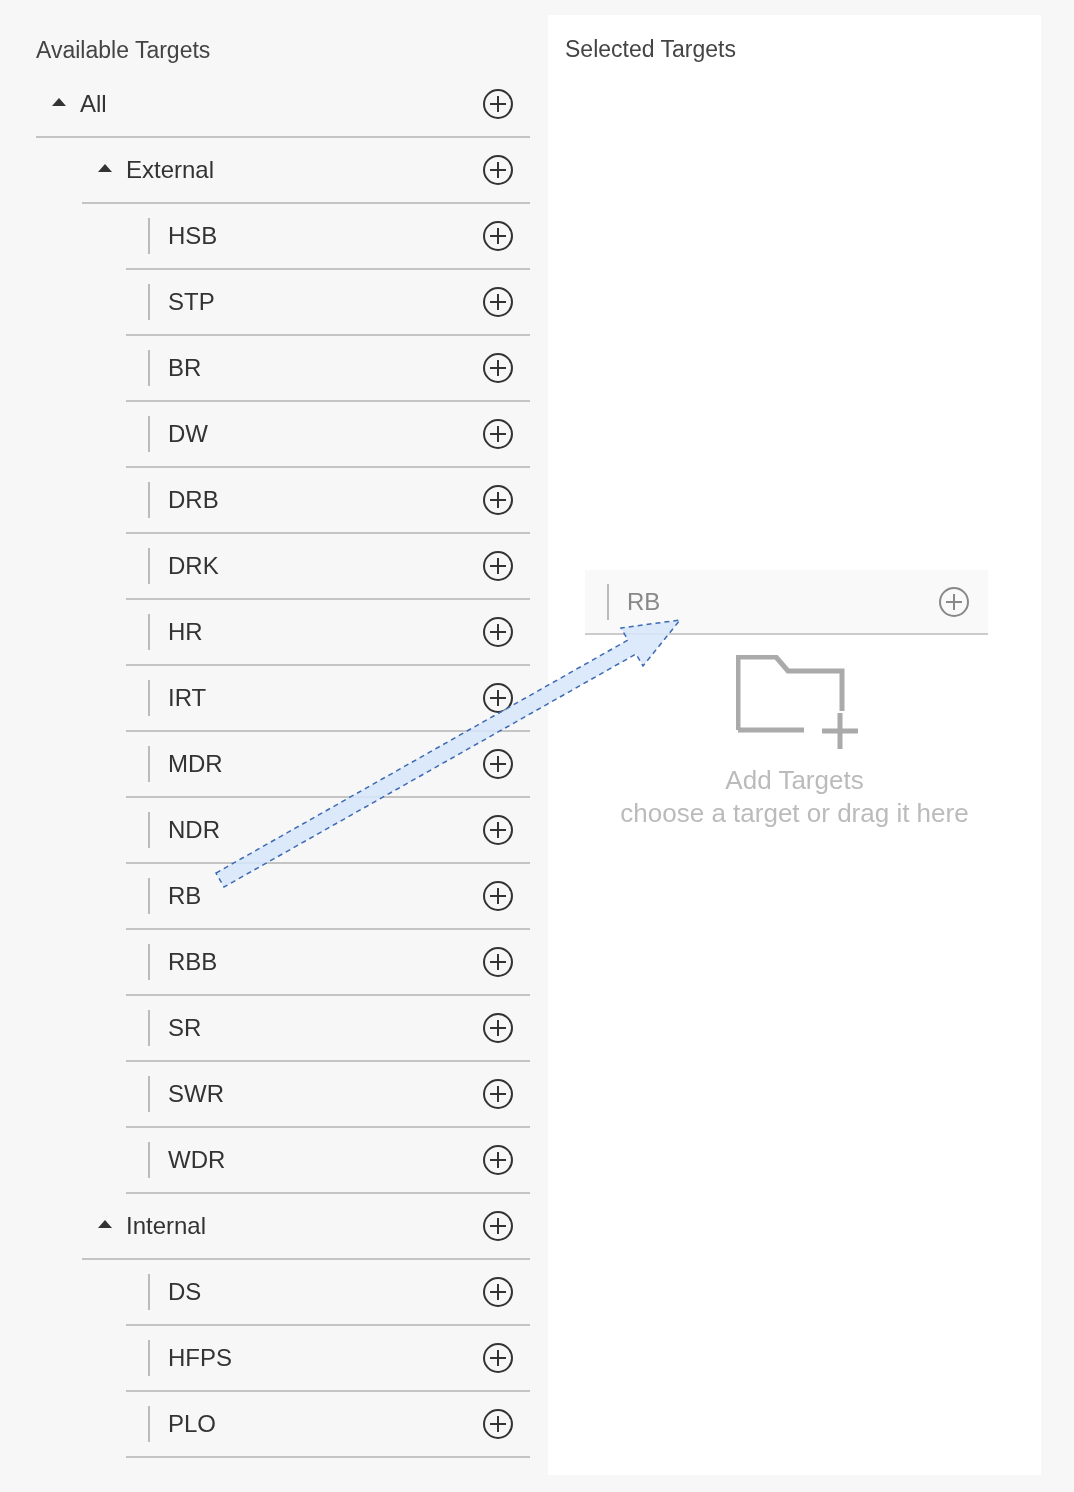 The height and width of the screenshot is (1492, 1074). What do you see at coordinates (170, 170) in the screenshot?
I see `group-label: External` at bounding box center [170, 170].